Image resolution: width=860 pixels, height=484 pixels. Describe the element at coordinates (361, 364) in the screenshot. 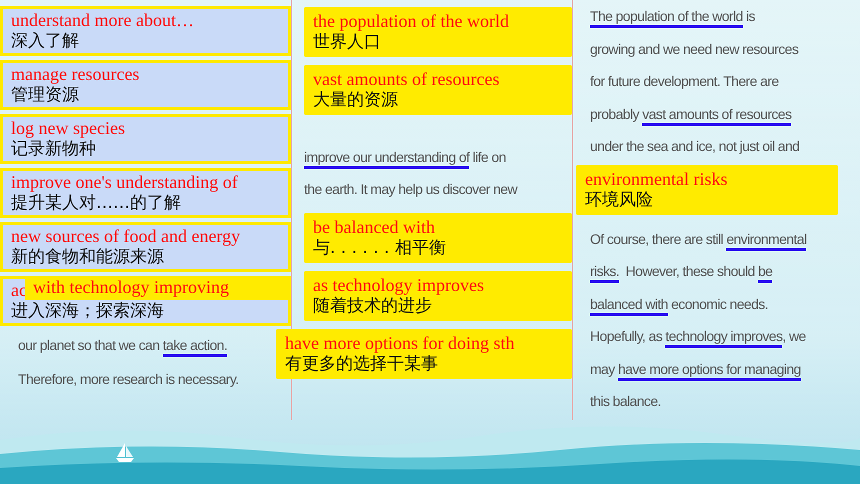

I see `chinese-translation: 有更多的选择干某事` at that location.